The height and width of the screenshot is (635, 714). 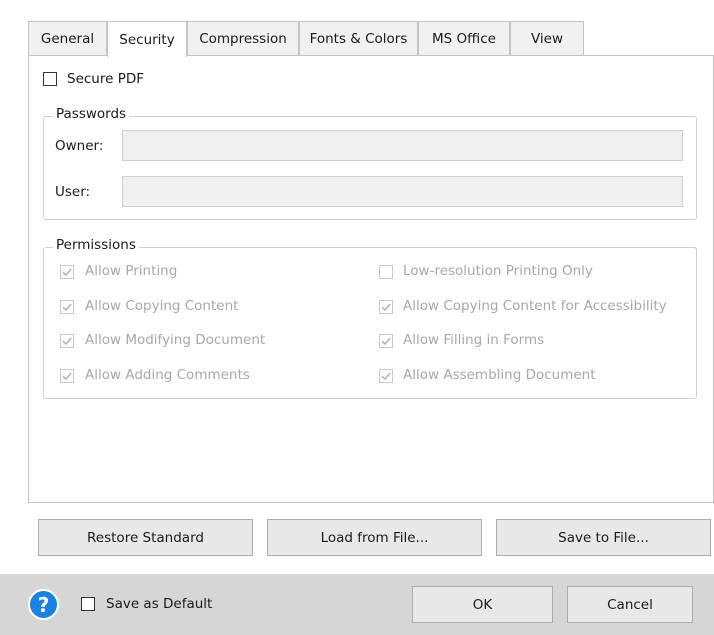 I want to click on user-label: User:, so click(x=73, y=192).